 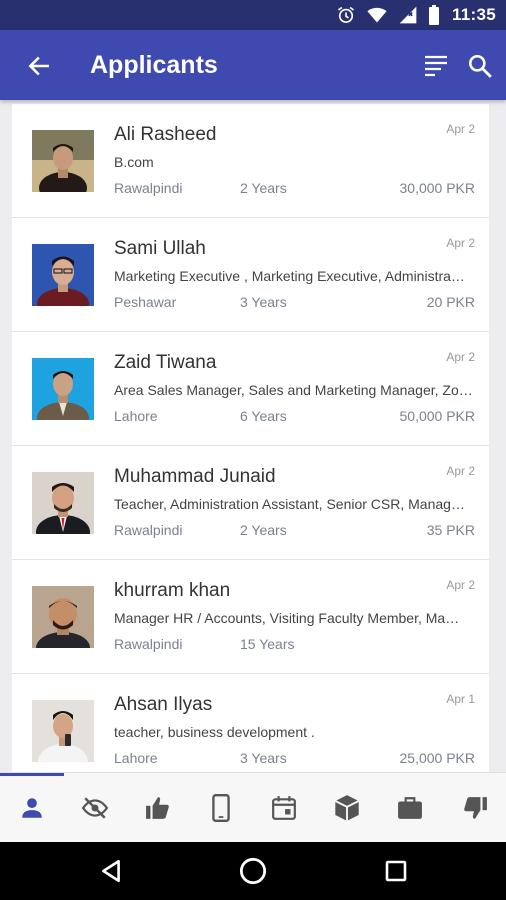 I want to click on cube-icon, so click(x=347, y=808).